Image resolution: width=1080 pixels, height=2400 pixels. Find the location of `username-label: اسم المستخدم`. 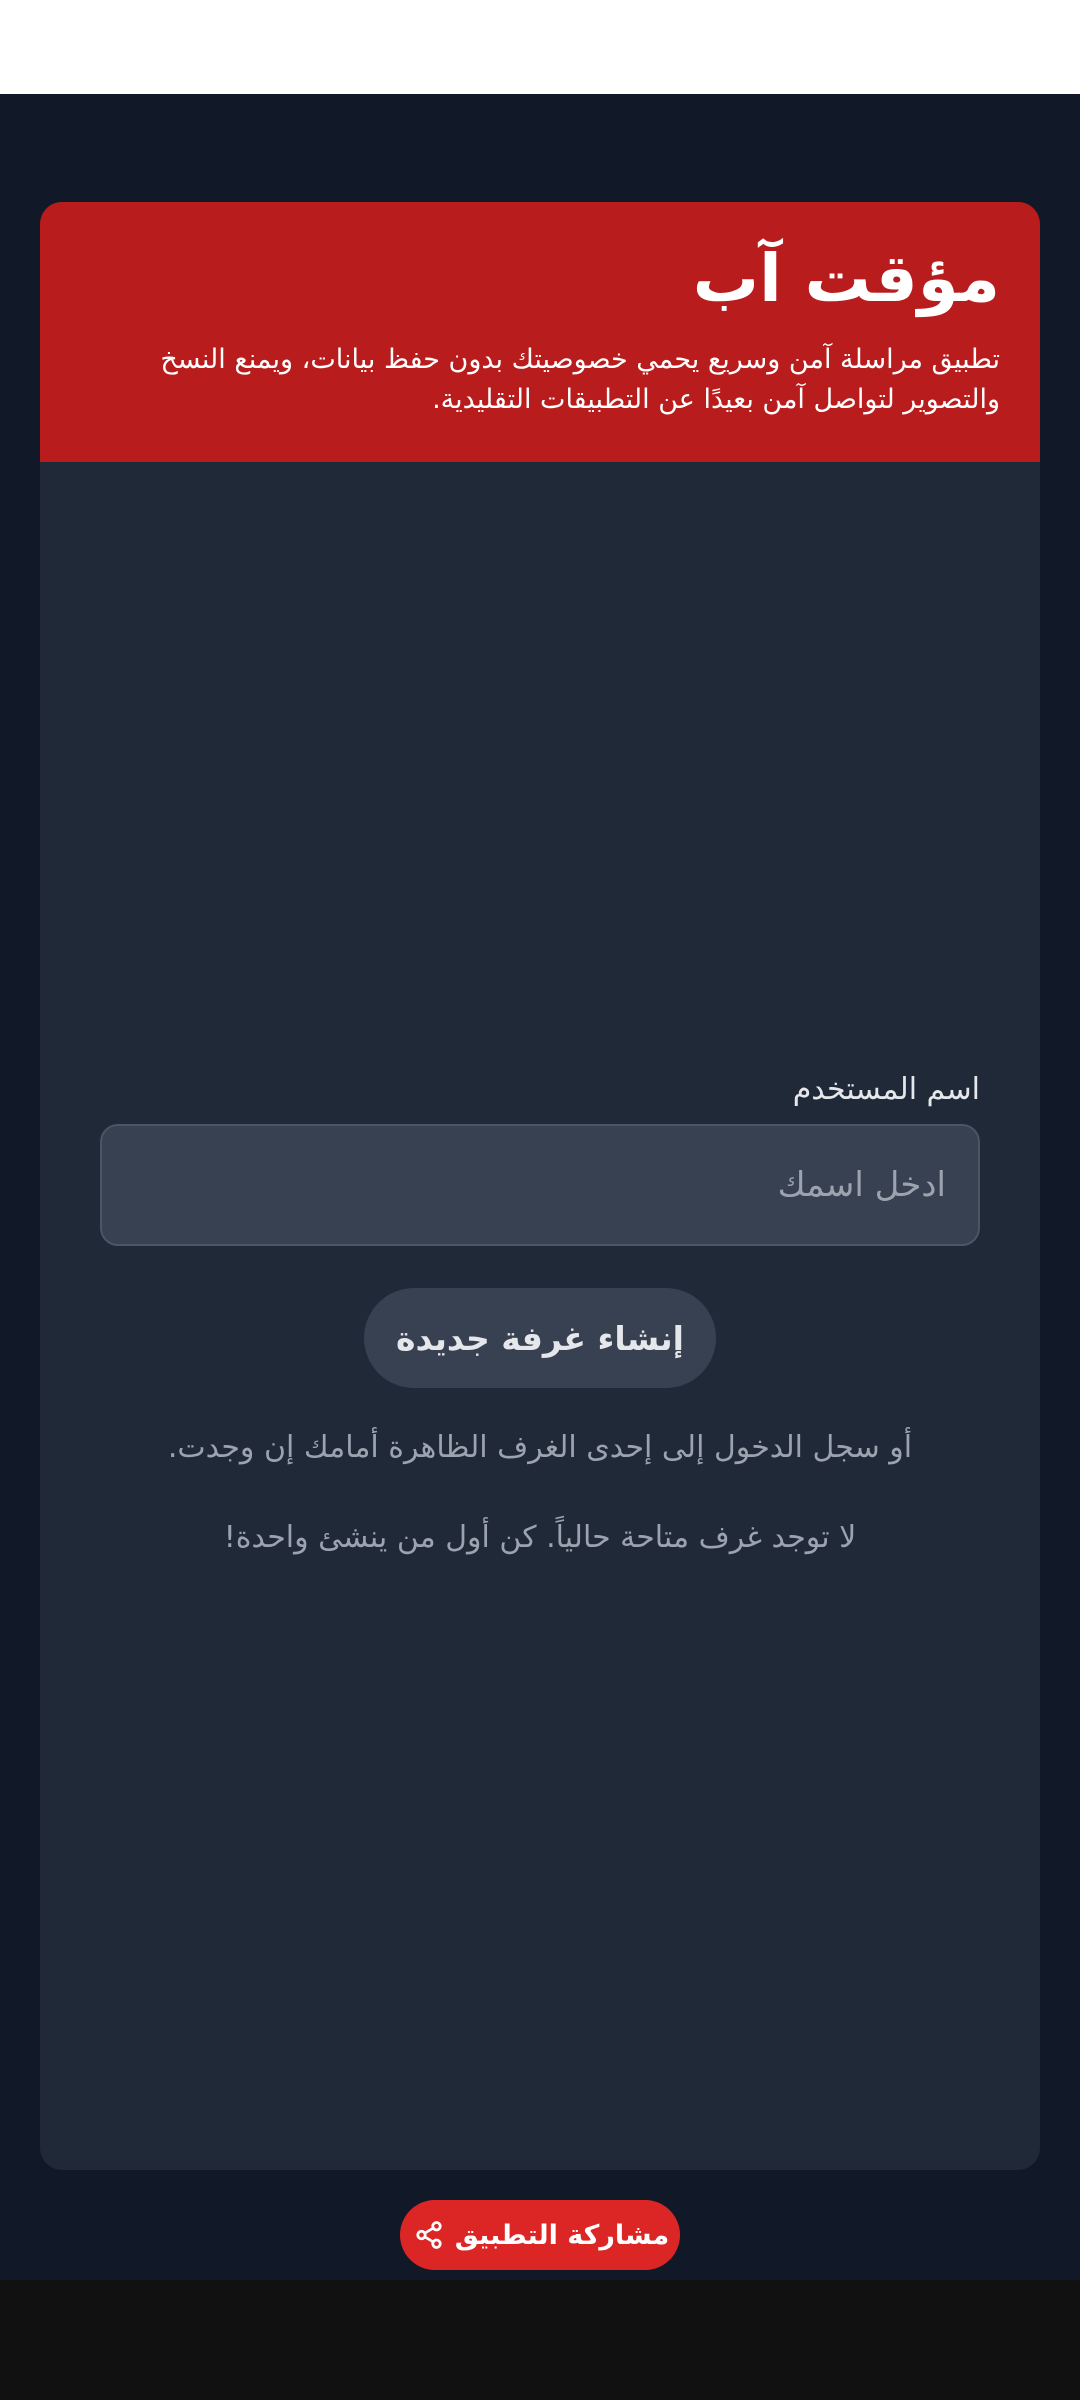

username-label: اسم المستخدم is located at coordinates (886, 1089).